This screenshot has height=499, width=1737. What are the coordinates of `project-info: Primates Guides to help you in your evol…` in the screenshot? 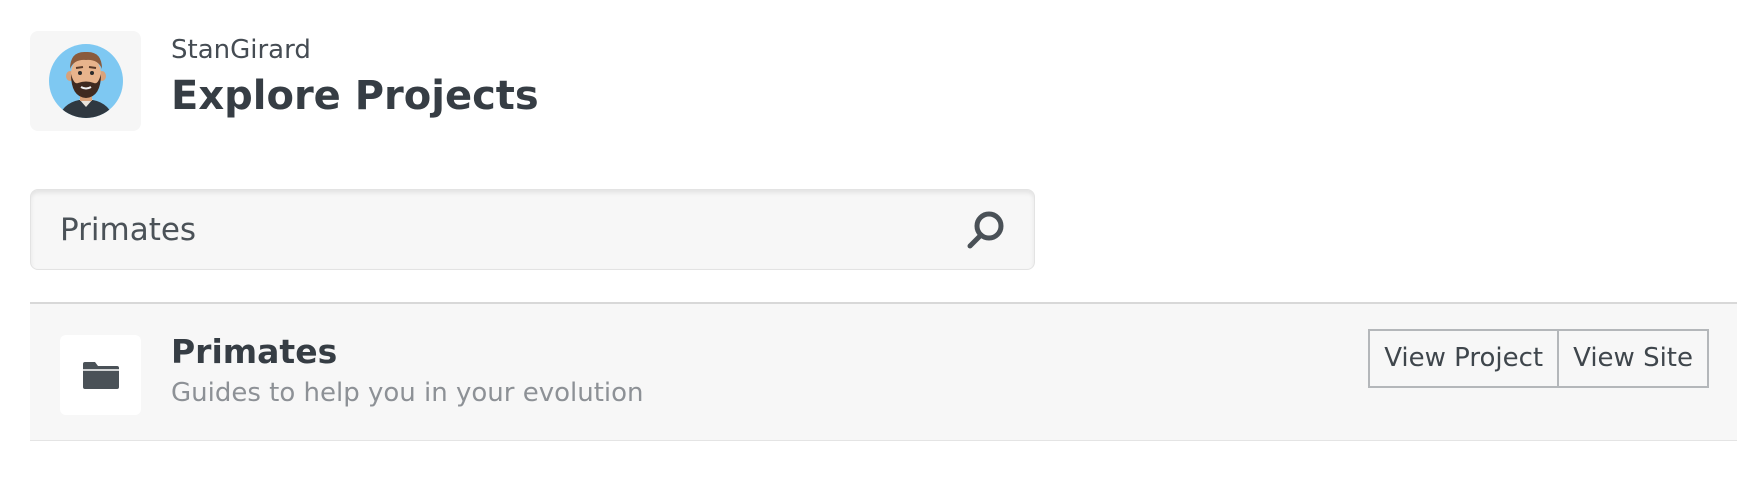 It's located at (407, 371).